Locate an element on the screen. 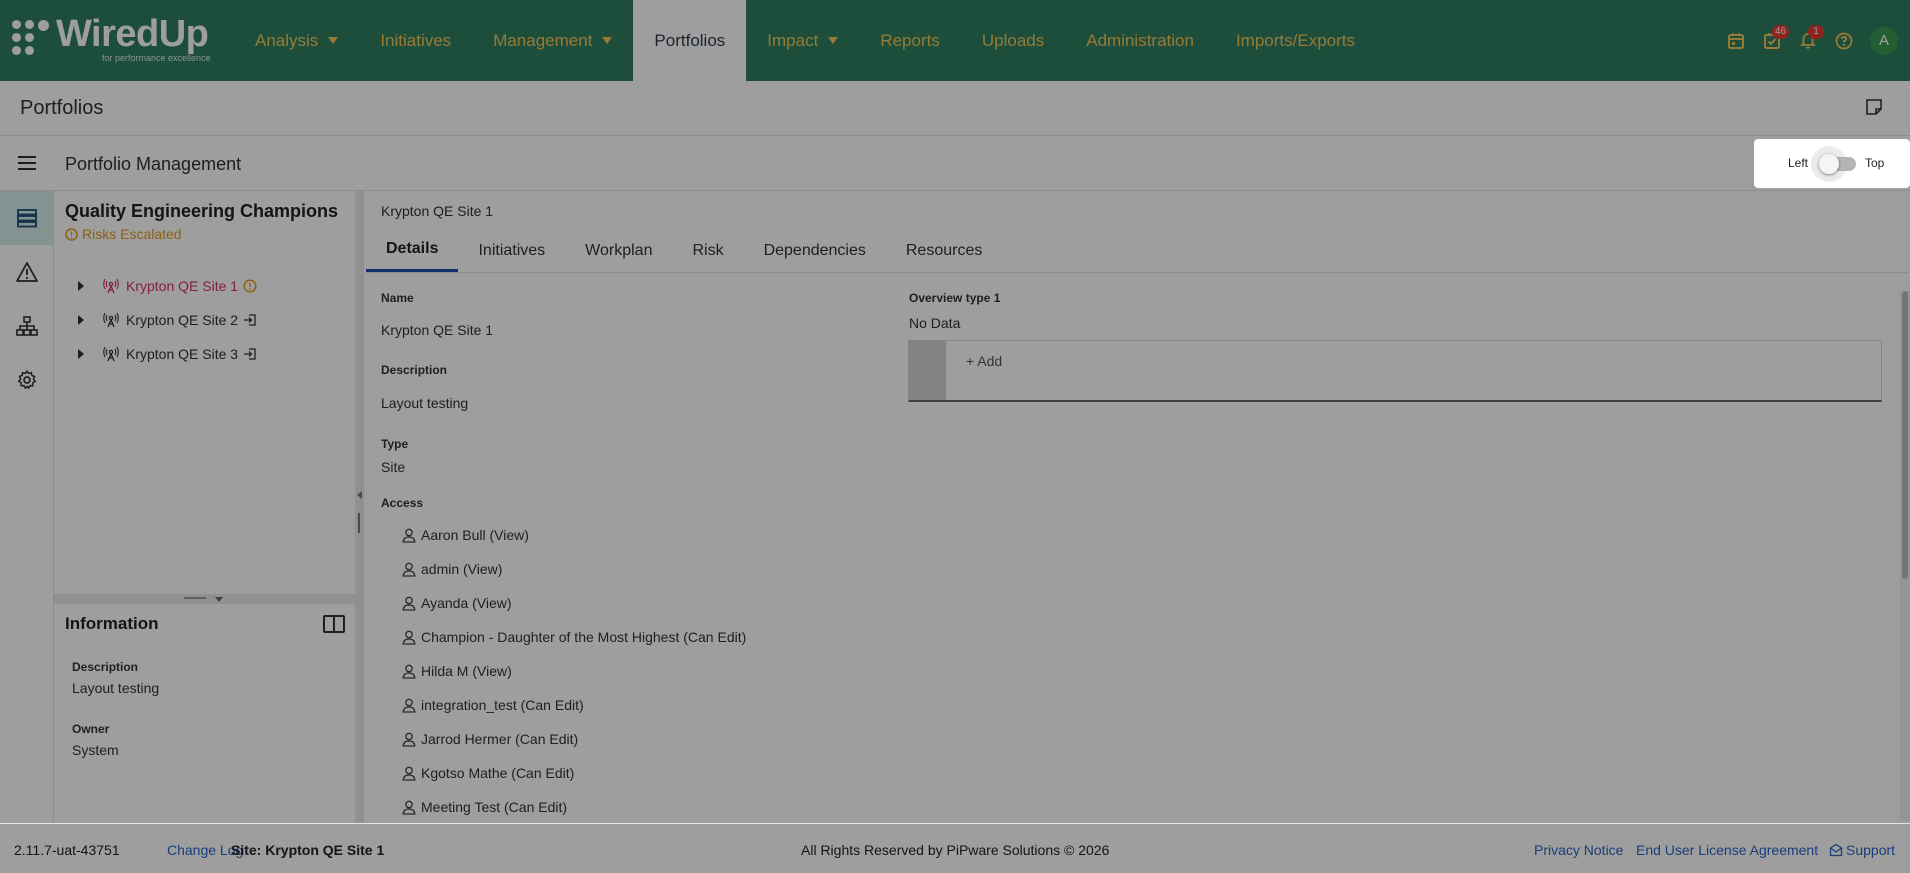  name-value: Krypton QE Site 1 is located at coordinates (437, 330).